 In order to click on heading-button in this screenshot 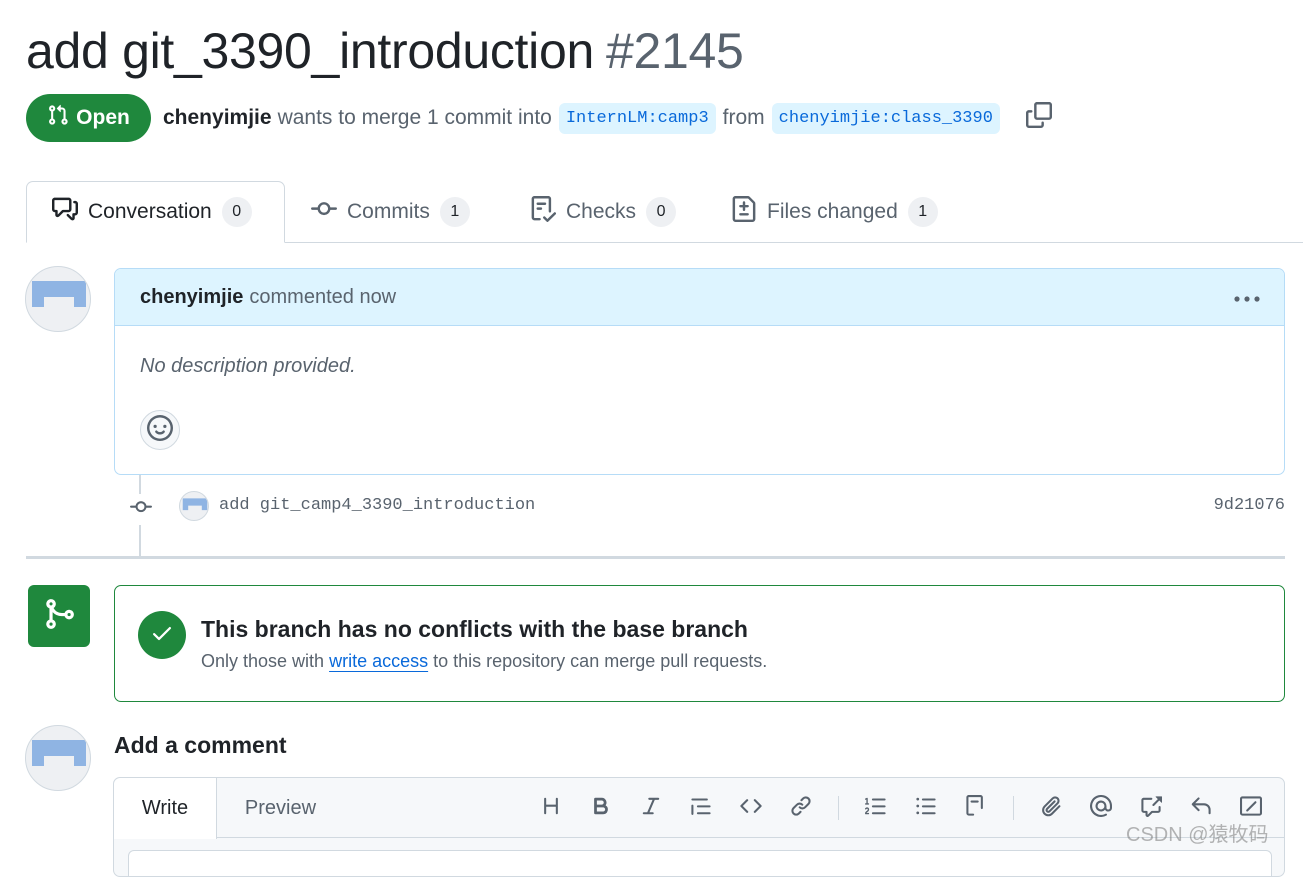, I will do `click(551, 808)`.